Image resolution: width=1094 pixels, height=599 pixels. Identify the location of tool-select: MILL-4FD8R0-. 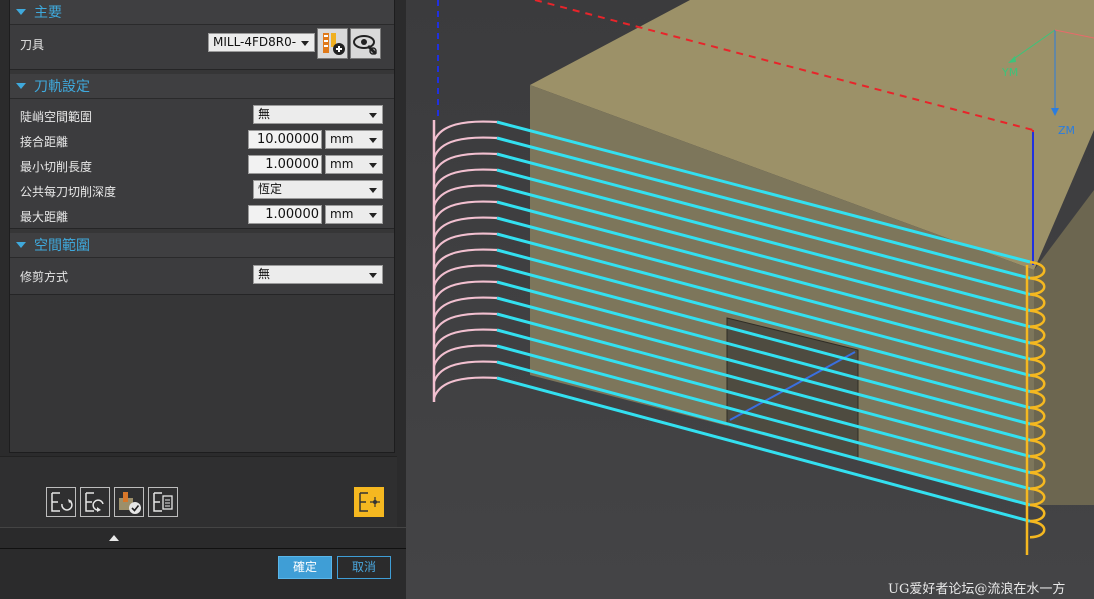
(261, 42).